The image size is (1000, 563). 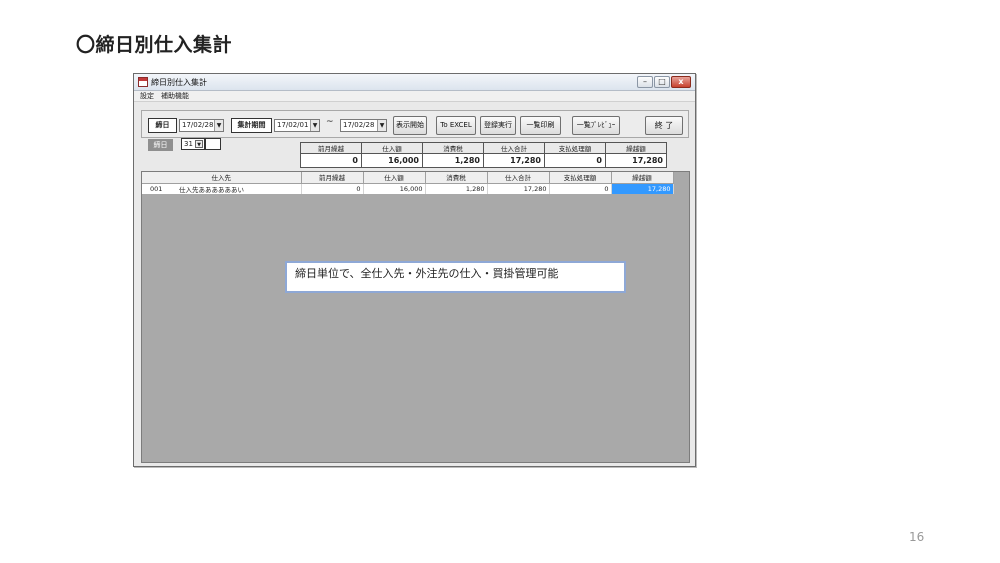 I want to click on exit-button: 終 了, so click(x=664, y=125).